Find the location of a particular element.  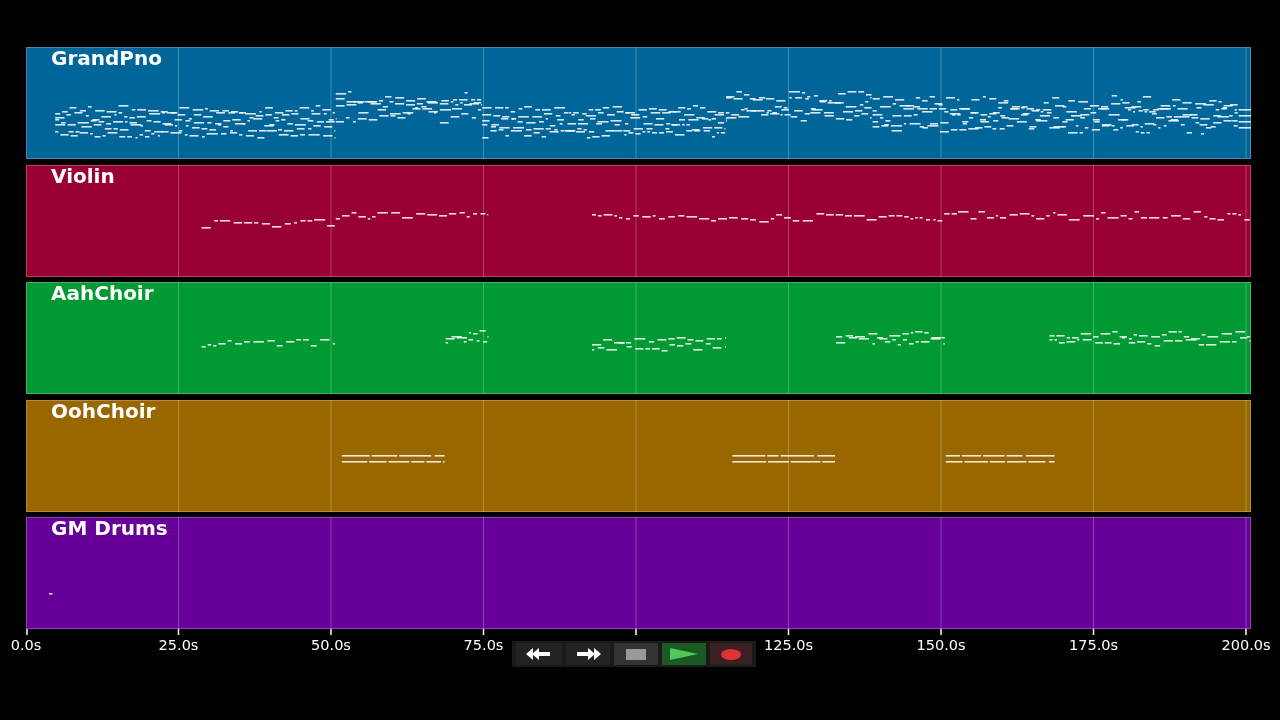

axis-label: 150.0s is located at coordinates (941, 645).